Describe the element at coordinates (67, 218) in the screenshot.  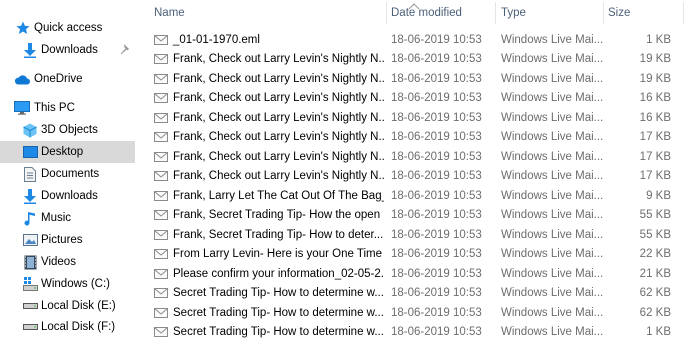
I see `nav-item-music: Music` at that location.